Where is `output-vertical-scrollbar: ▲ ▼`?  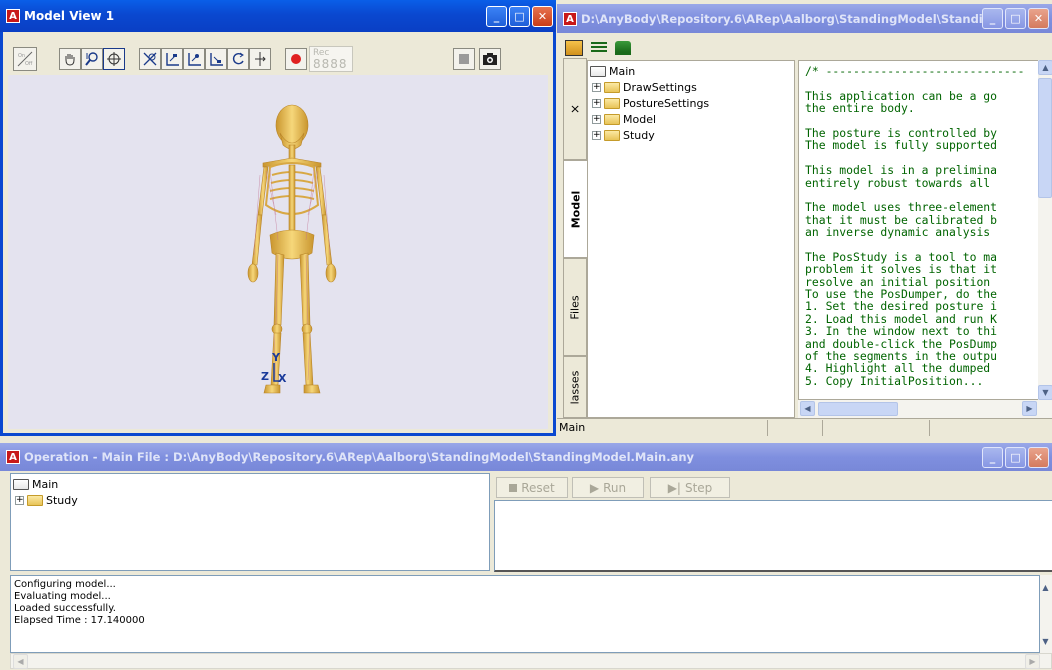
output-vertical-scrollbar: ▲ ▼ is located at coordinates (1046, 614).